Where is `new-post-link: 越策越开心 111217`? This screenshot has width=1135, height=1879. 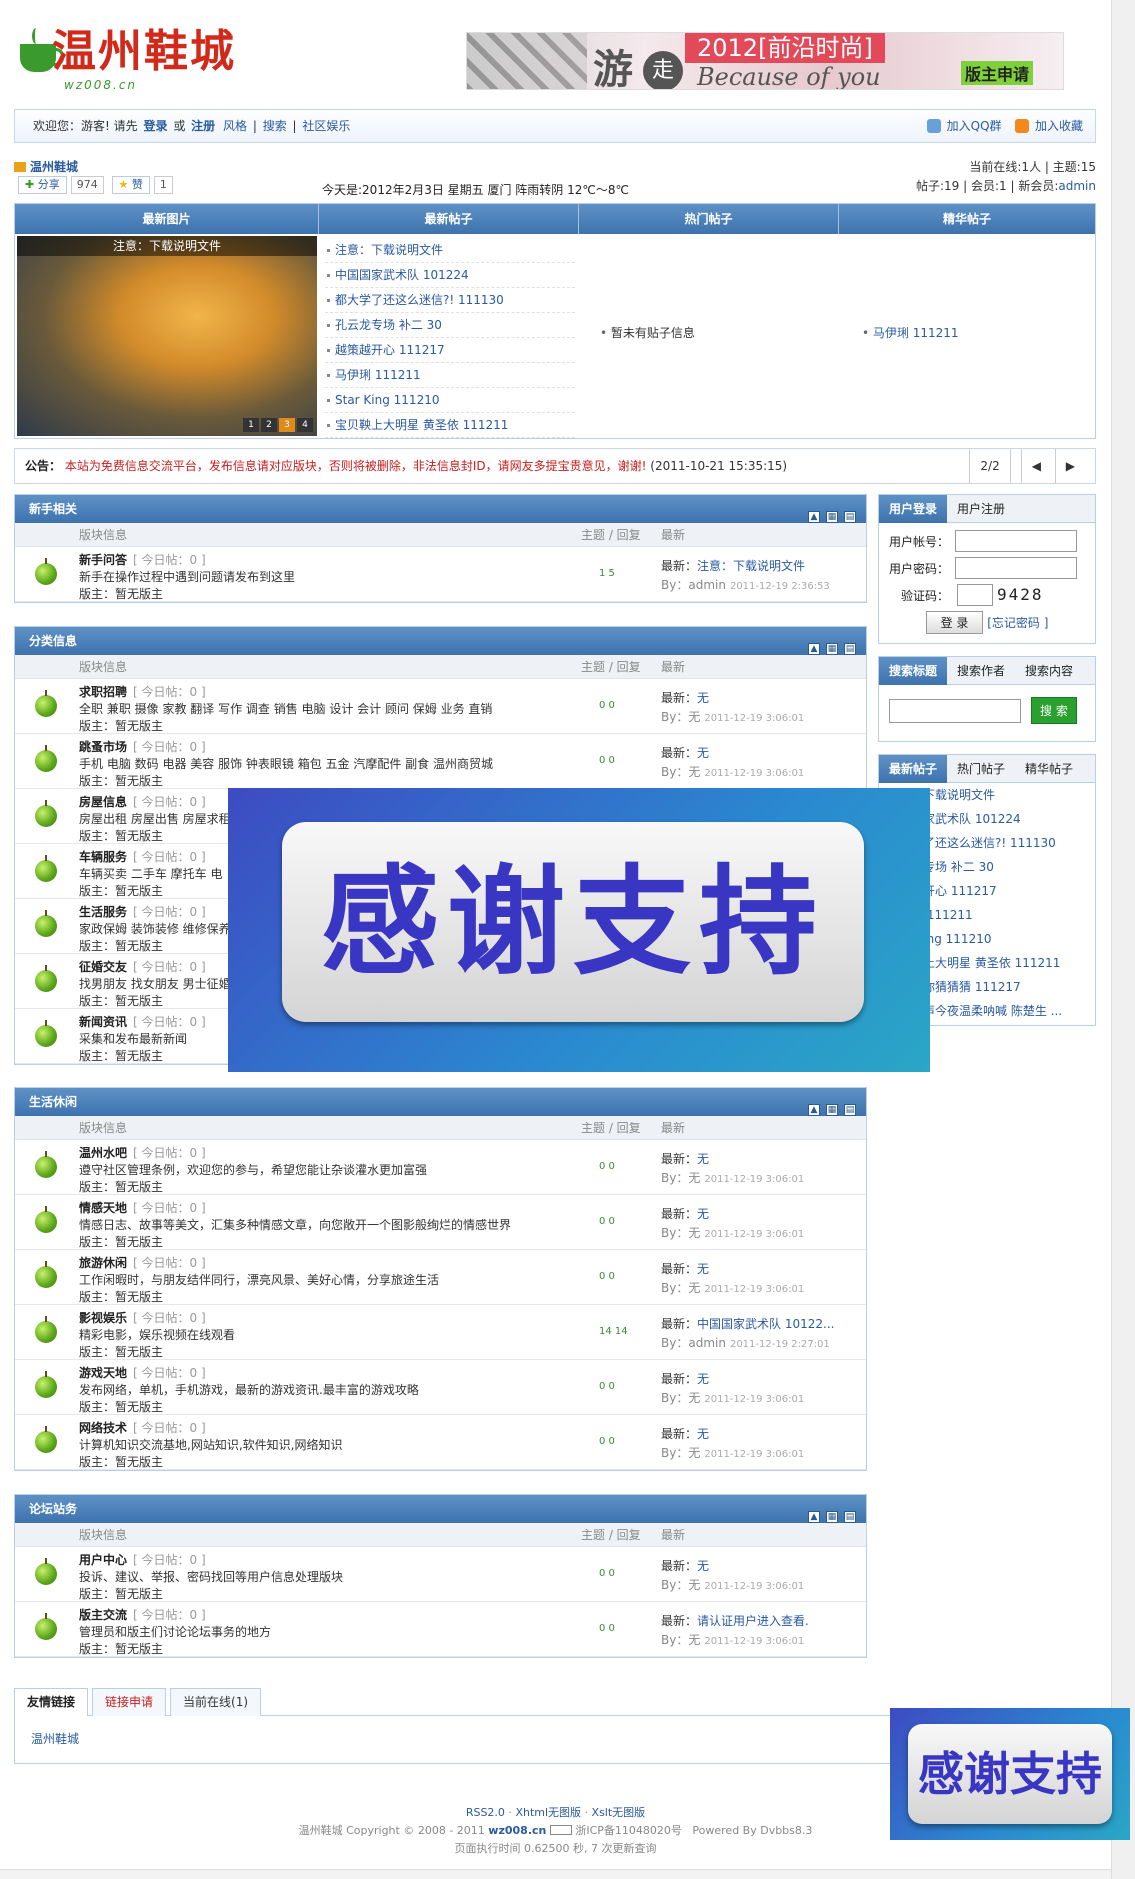
new-post-link: 越策越开心 111217 is located at coordinates (390, 350).